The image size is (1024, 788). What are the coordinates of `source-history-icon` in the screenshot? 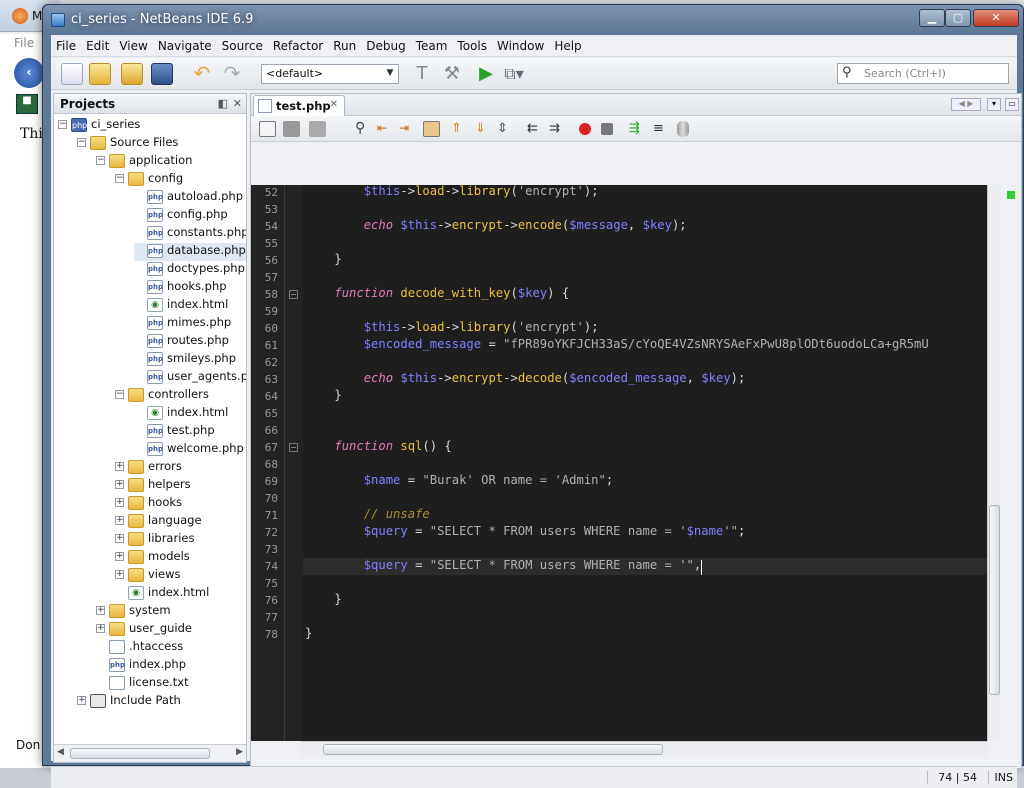 It's located at (267, 129).